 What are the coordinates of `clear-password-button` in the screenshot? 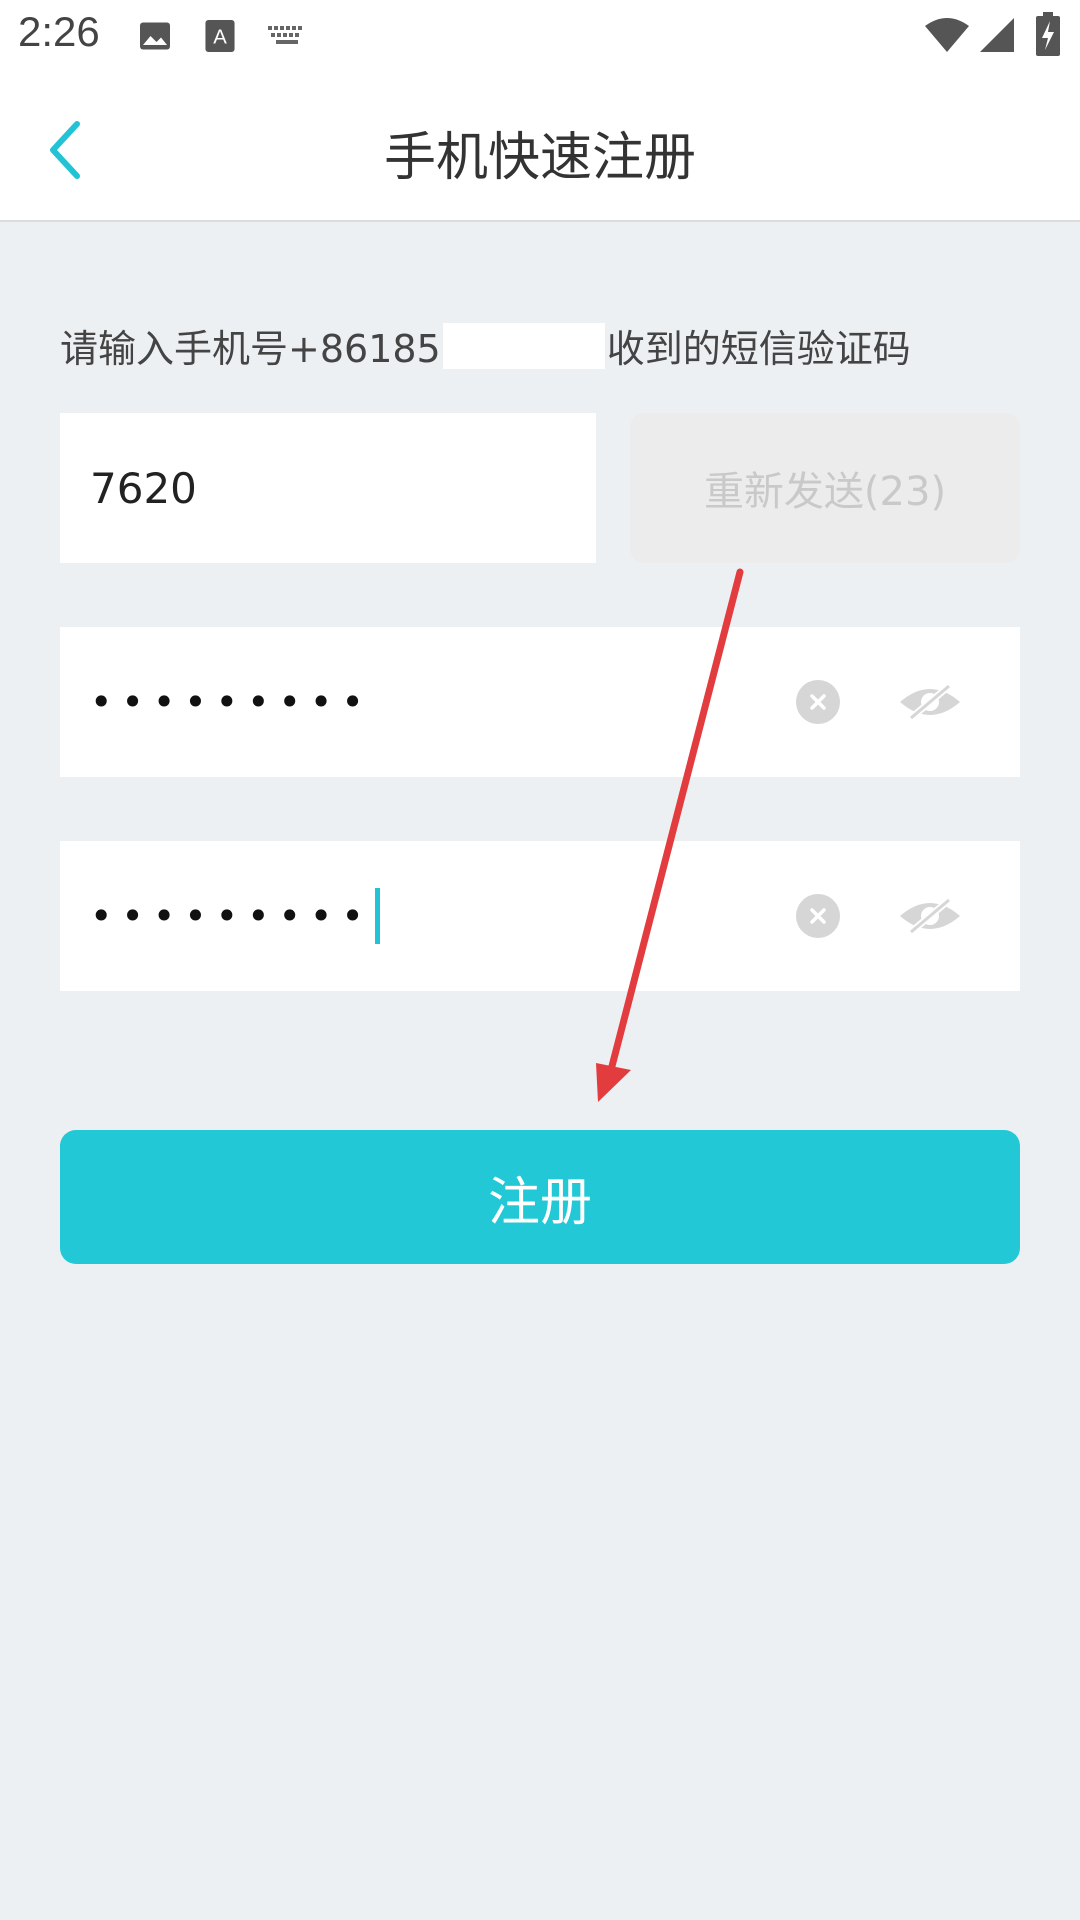 It's located at (818, 702).